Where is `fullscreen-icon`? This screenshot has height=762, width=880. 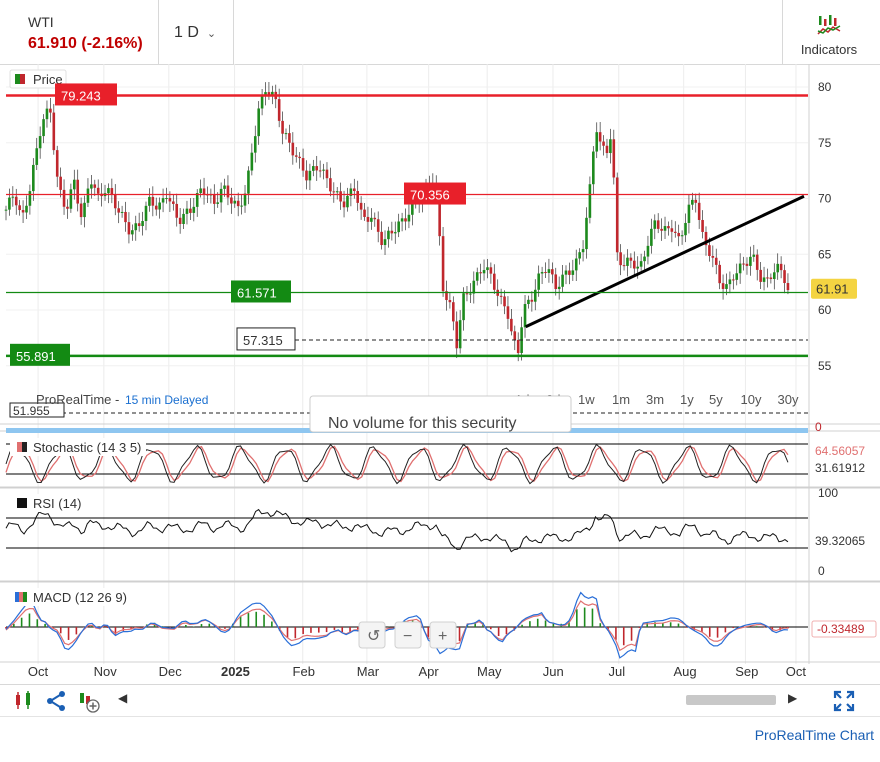 fullscreen-icon is located at coordinates (844, 701).